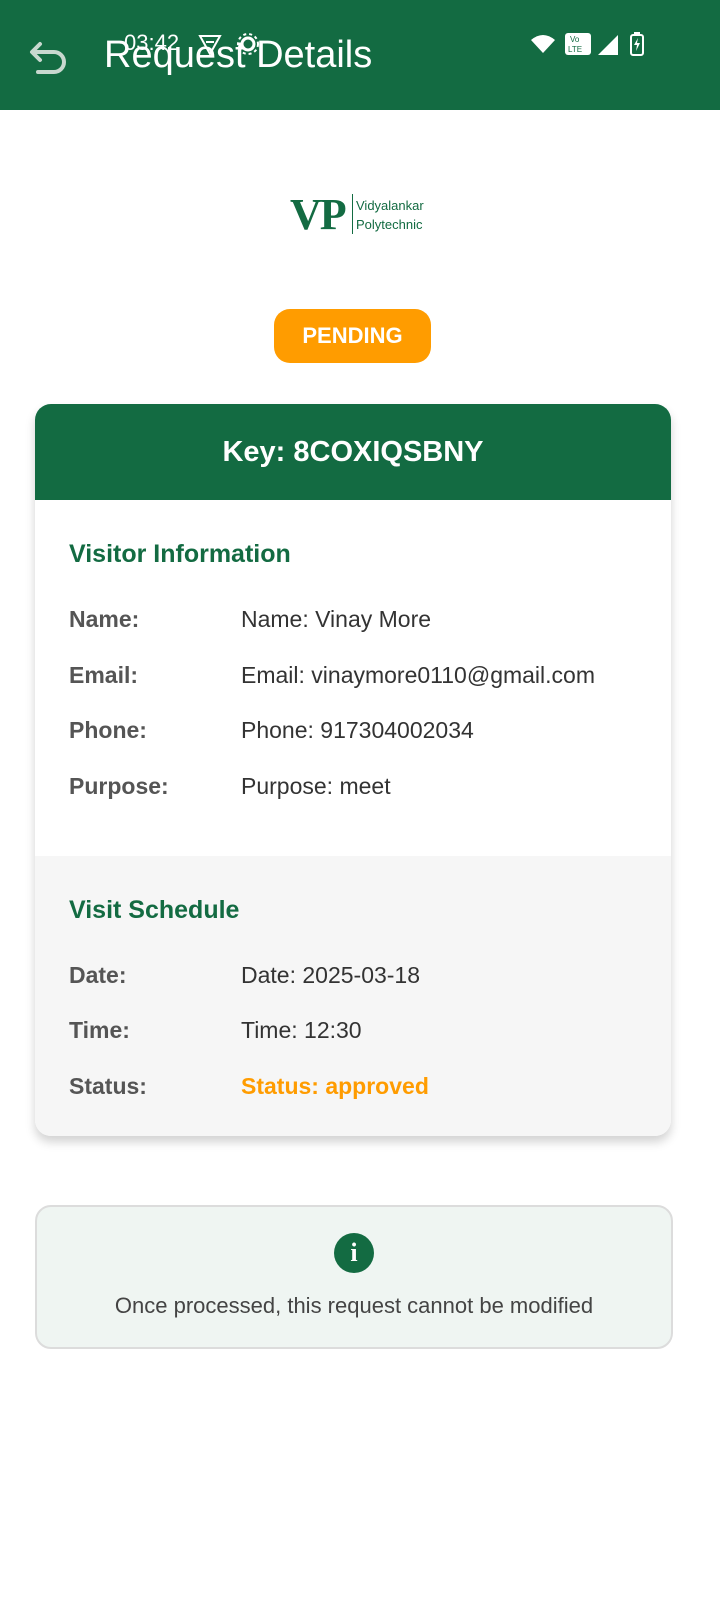 This screenshot has height=1600, width=720. I want to click on logo-divider, so click(352, 214).